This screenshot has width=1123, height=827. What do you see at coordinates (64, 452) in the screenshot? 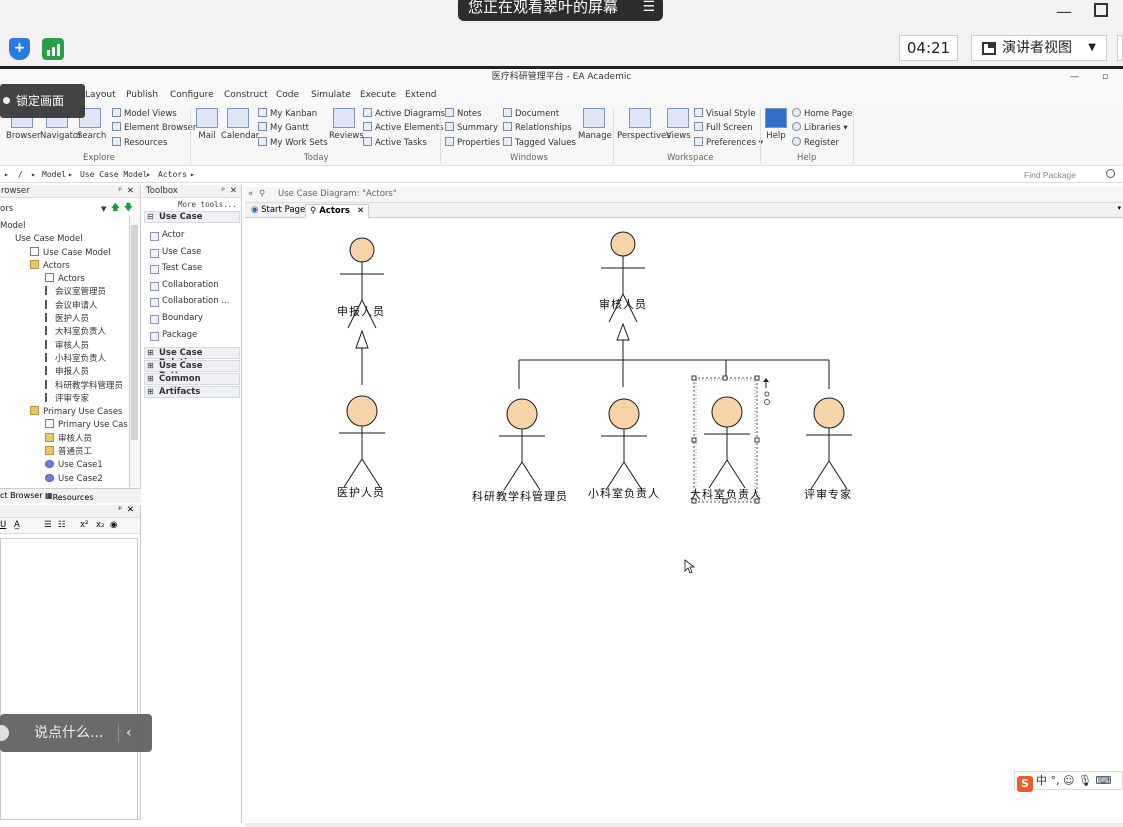
I see `tree-item: 普通员工` at bounding box center [64, 452].